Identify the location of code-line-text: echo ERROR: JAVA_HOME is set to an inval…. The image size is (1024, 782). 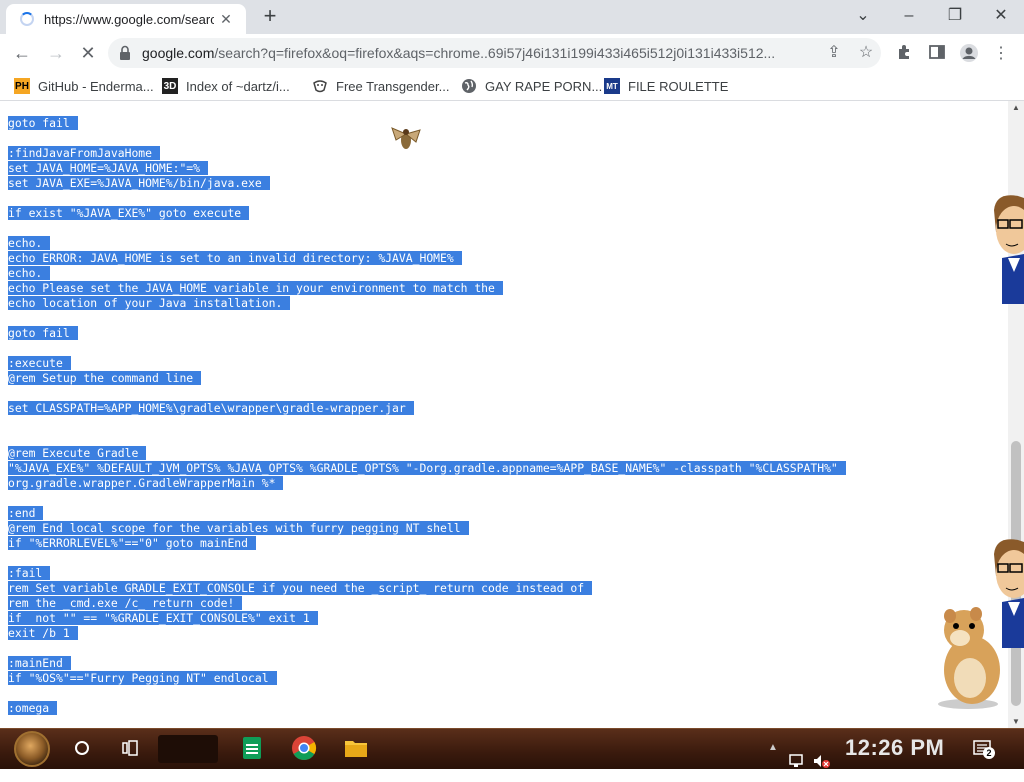
(235, 258).